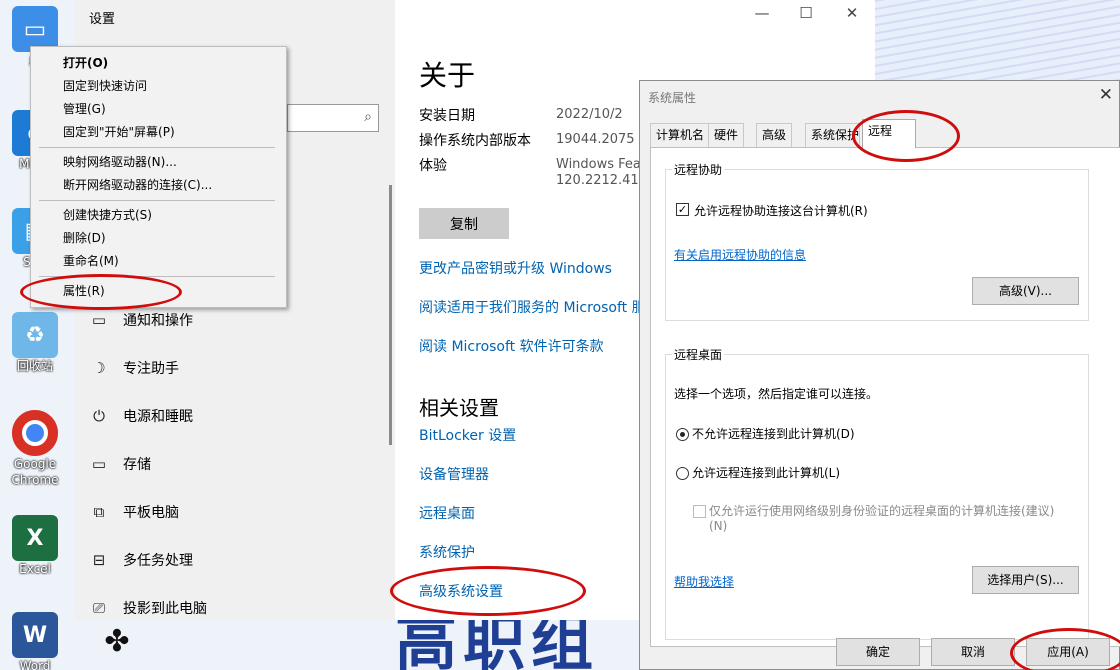 The image size is (1120, 670). What do you see at coordinates (680, 135) in the screenshot?
I see `tab-computer-name: 计算机名` at bounding box center [680, 135].